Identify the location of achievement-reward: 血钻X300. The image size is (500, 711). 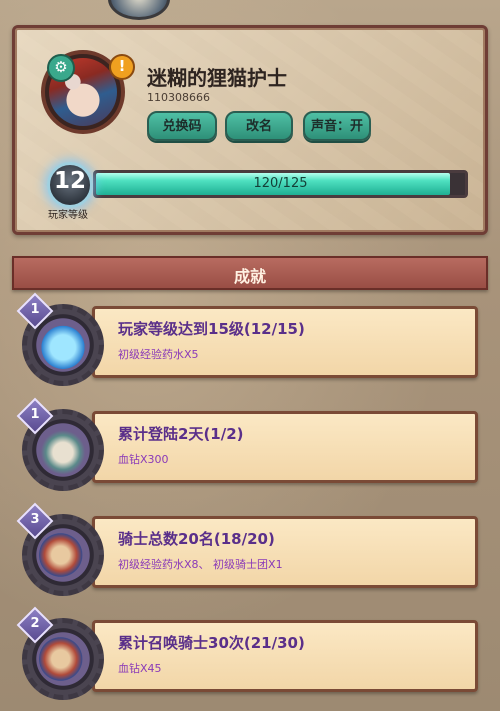
(143, 459).